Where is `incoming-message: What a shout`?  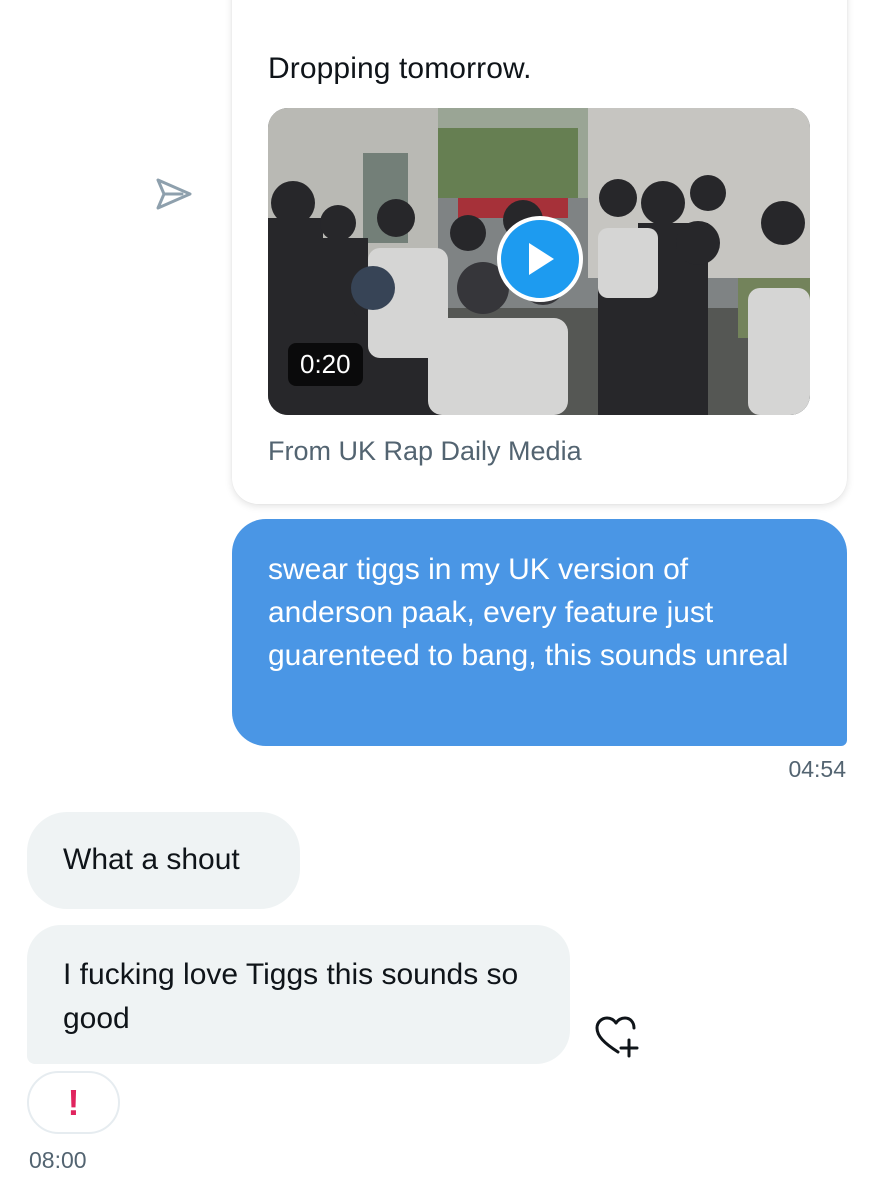 incoming-message: What a shout is located at coordinates (163, 860).